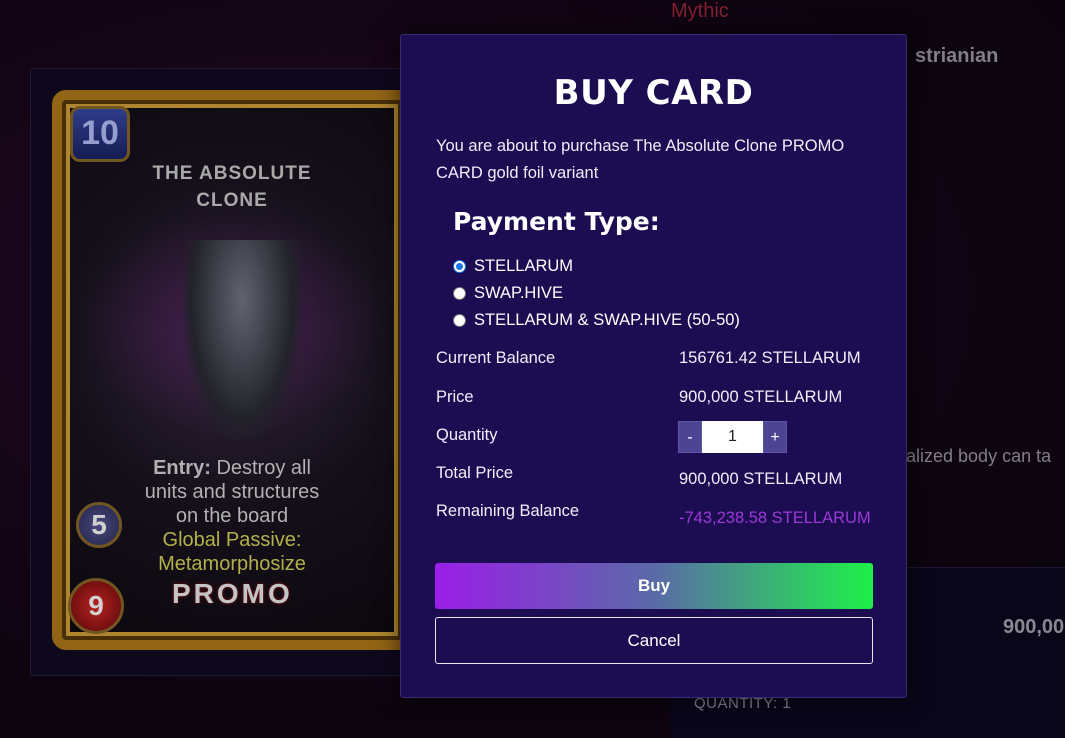 Image resolution: width=1065 pixels, height=738 pixels. Describe the element at coordinates (761, 479) in the screenshot. I see `total-price-value: 900,000 STELLARUM` at that location.